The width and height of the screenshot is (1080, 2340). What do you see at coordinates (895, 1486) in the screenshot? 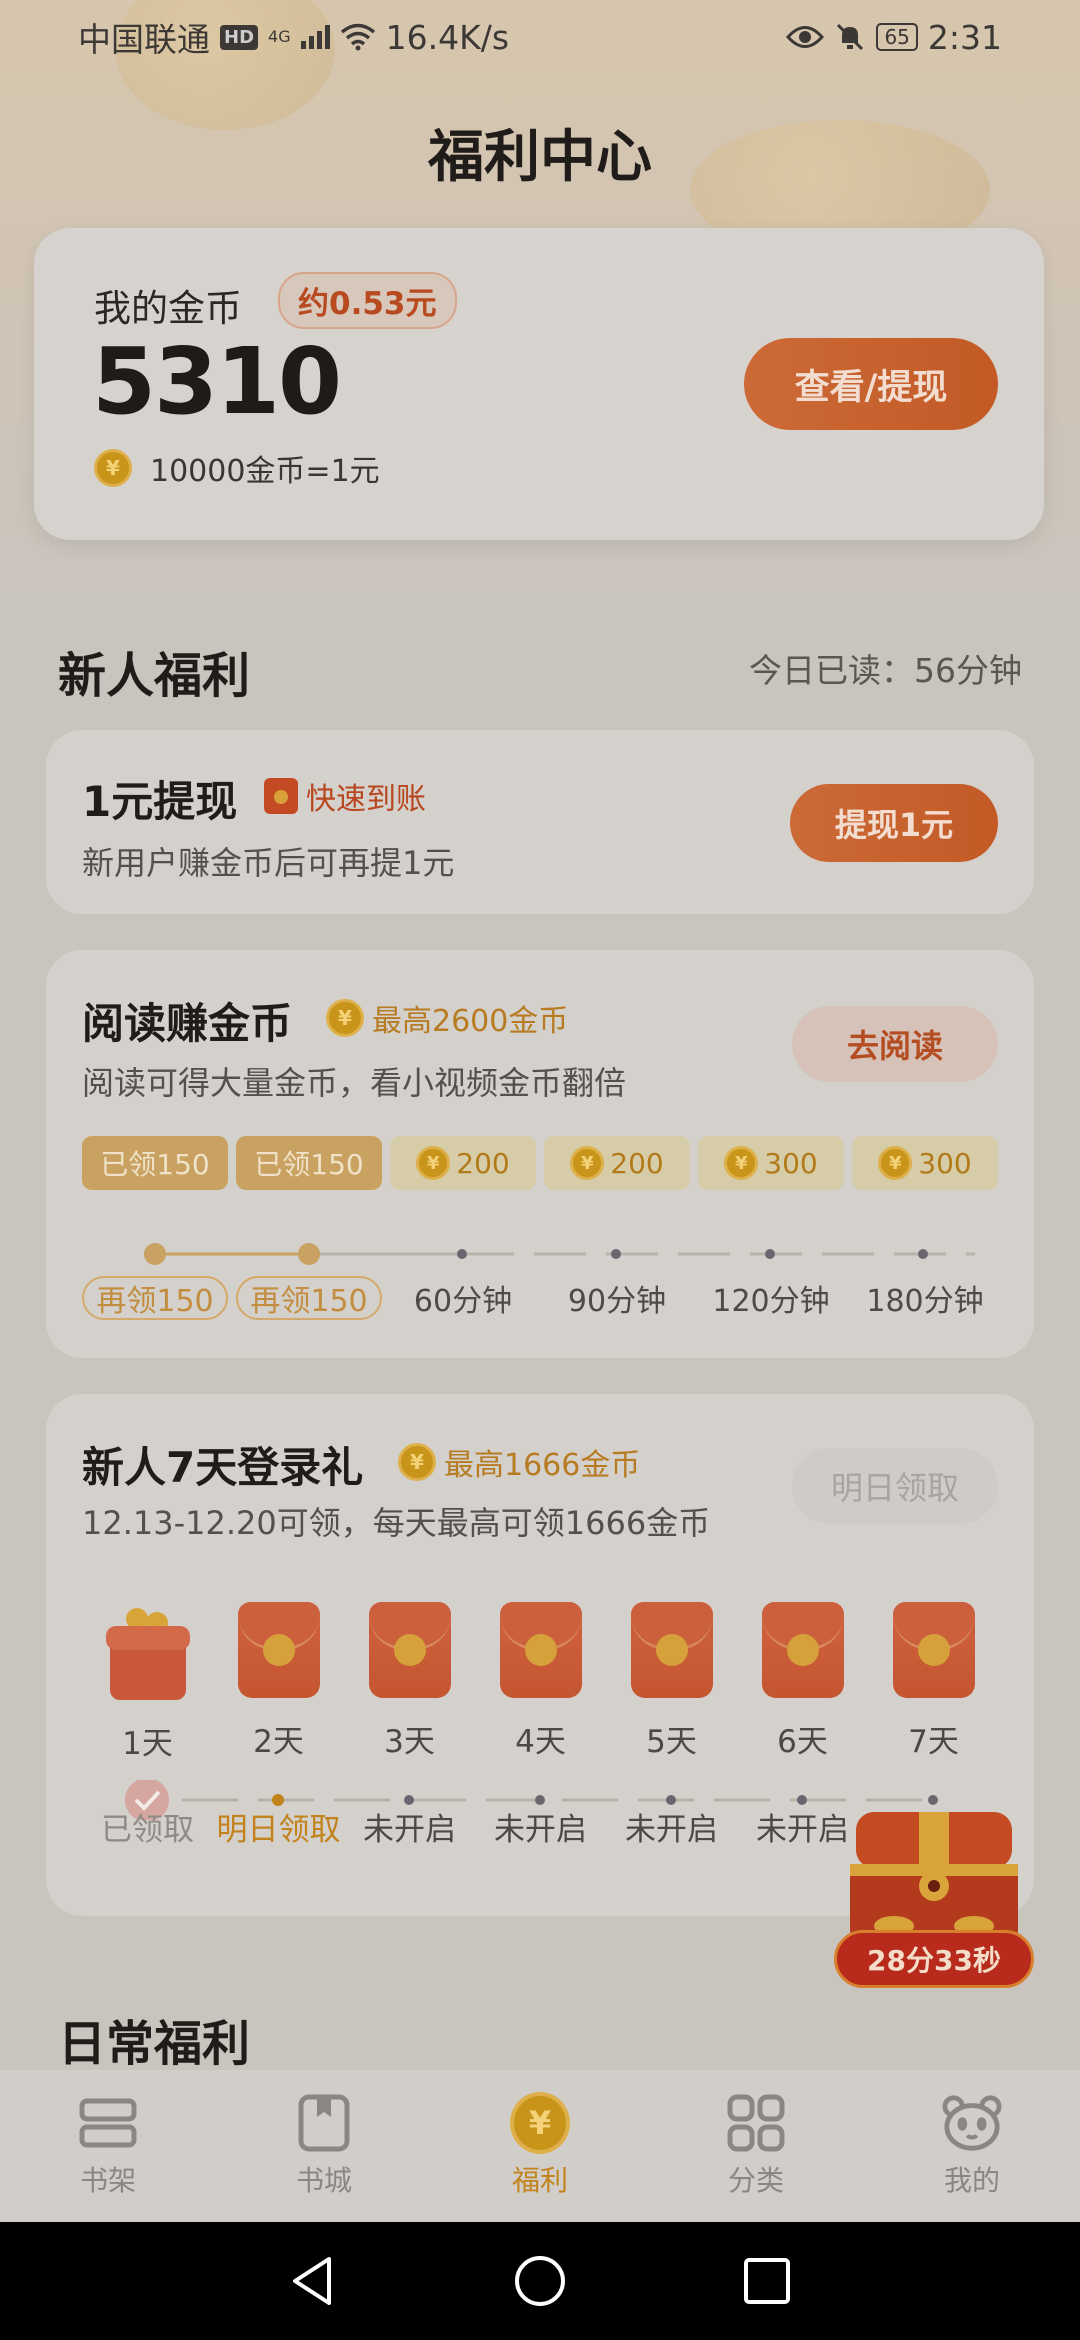
I see `claim-tomorrow-button: 明日领取` at bounding box center [895, 1486].